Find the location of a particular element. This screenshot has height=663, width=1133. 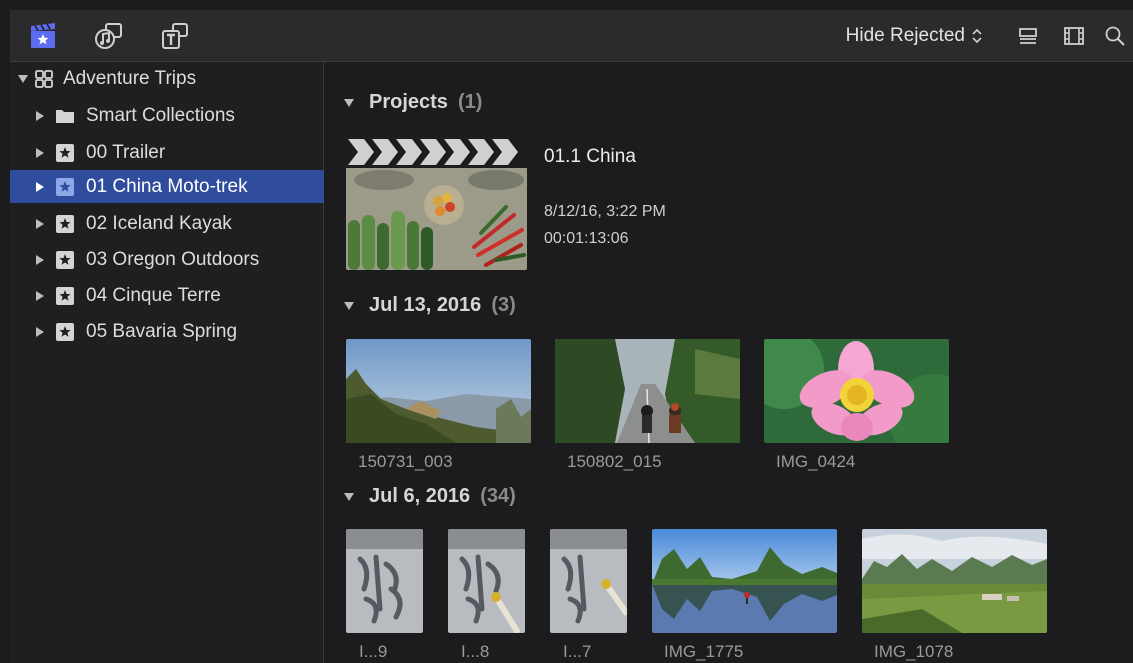

photos-audio-icon is located at coordinates (108, 36).